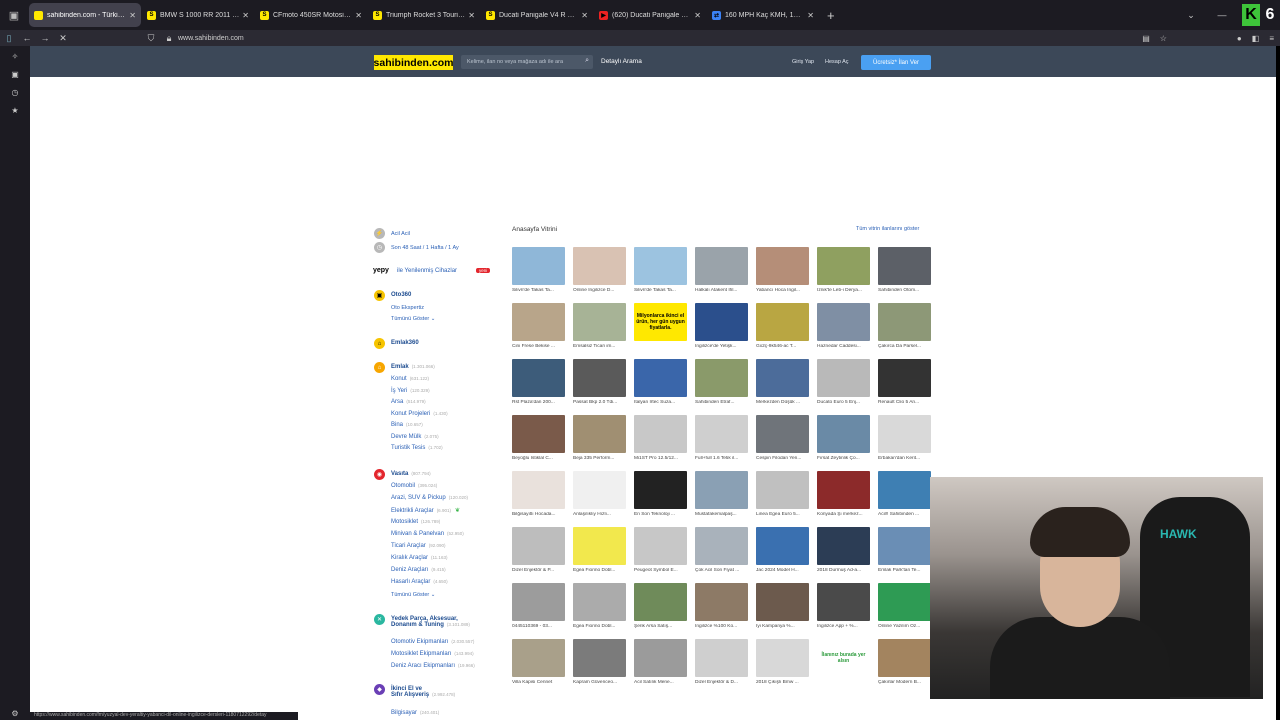 The image size is (1280, 720). What do you see at coordinates (415, 713) in the screenshot?
I see `subcategory-link: Bilgisayar (240.401)` at bounding box center [415, 713].